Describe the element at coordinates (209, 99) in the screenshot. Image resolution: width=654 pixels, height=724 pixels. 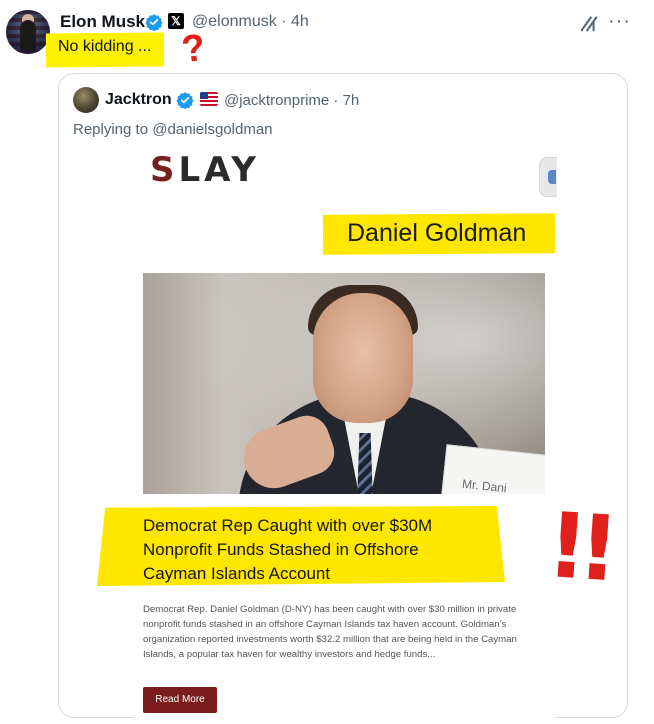
I see `us-flag-icon` at that location.